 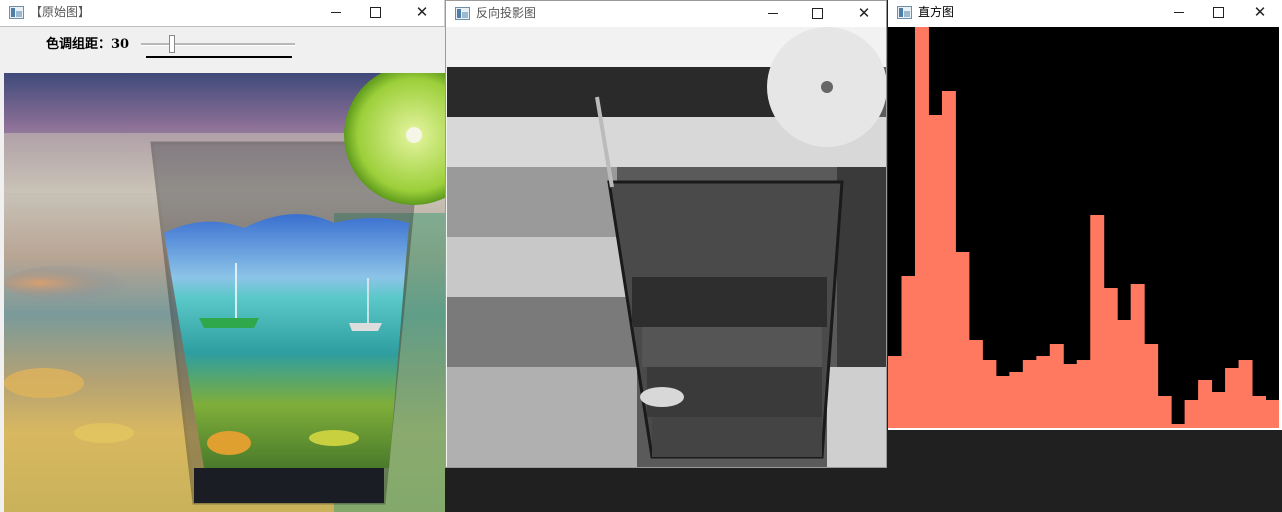 I want to click on trackbar-underline, so click(x=219, y=57).